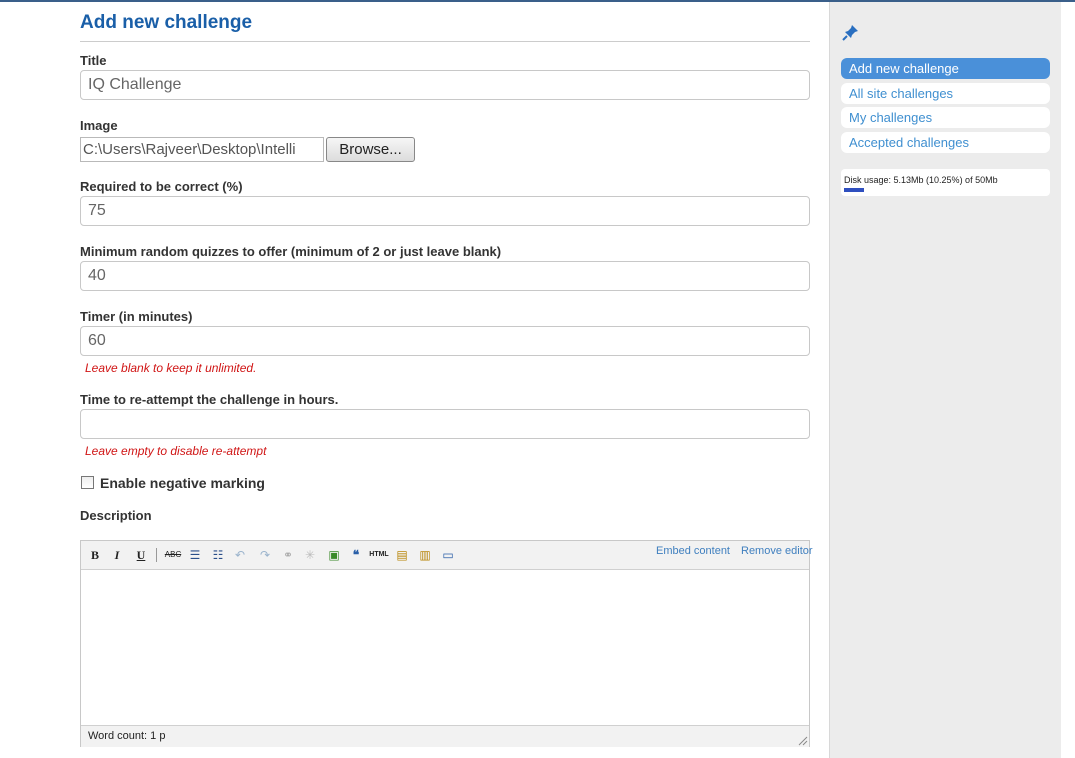 This screenshot has width=1075, height=758. Describe the element at coordinates (93, 60) in the screenshot. I see `title-label: Title` at that location.